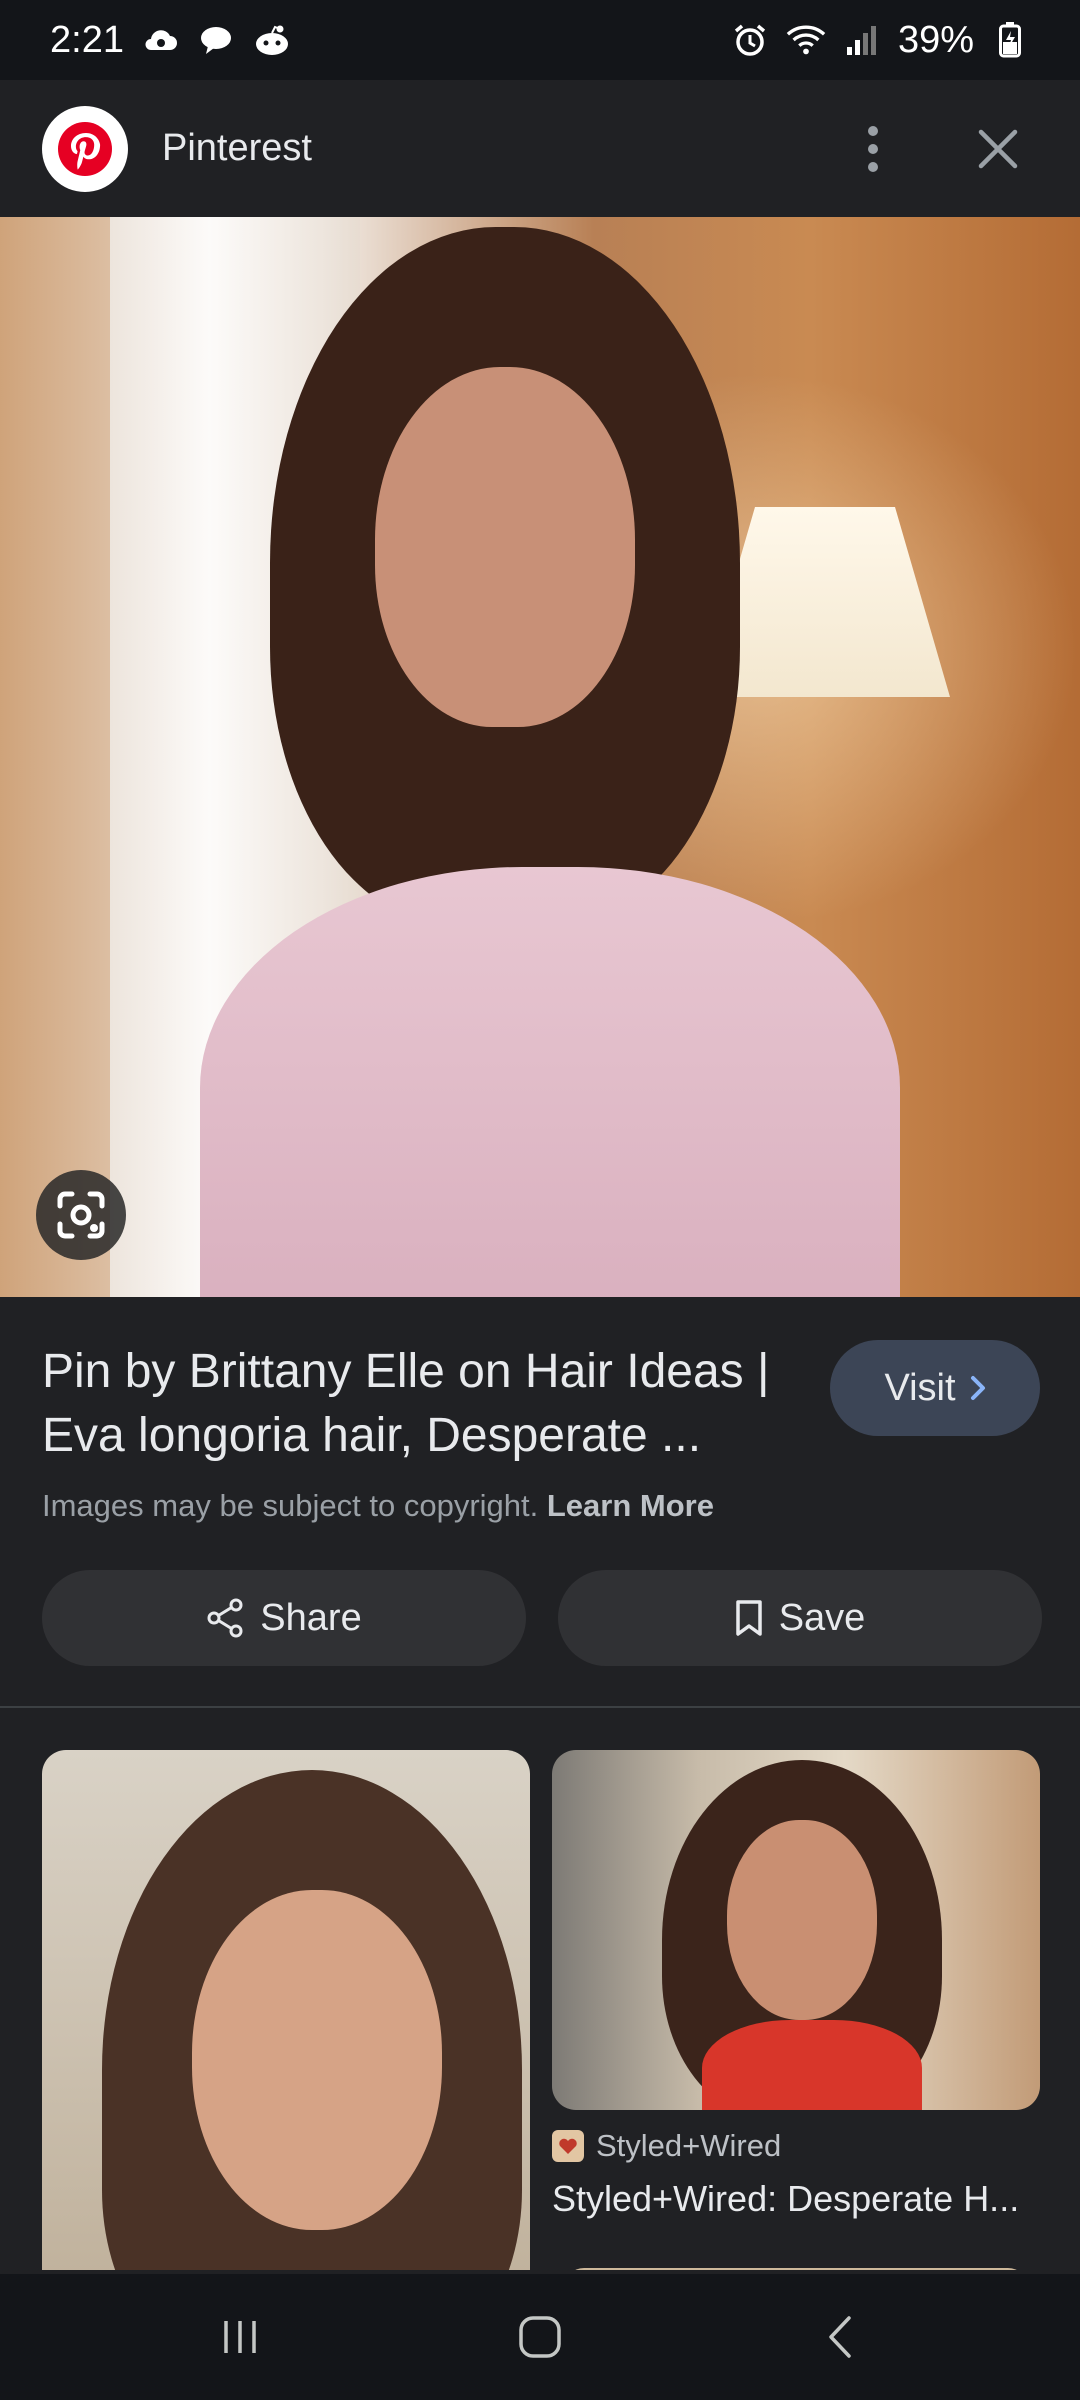 This screenshot has width=1080, height=2400. Describe the element at coordinates (689, 2145) in the screenshot. I see `related-source-name: Styled+Wired` at that location.